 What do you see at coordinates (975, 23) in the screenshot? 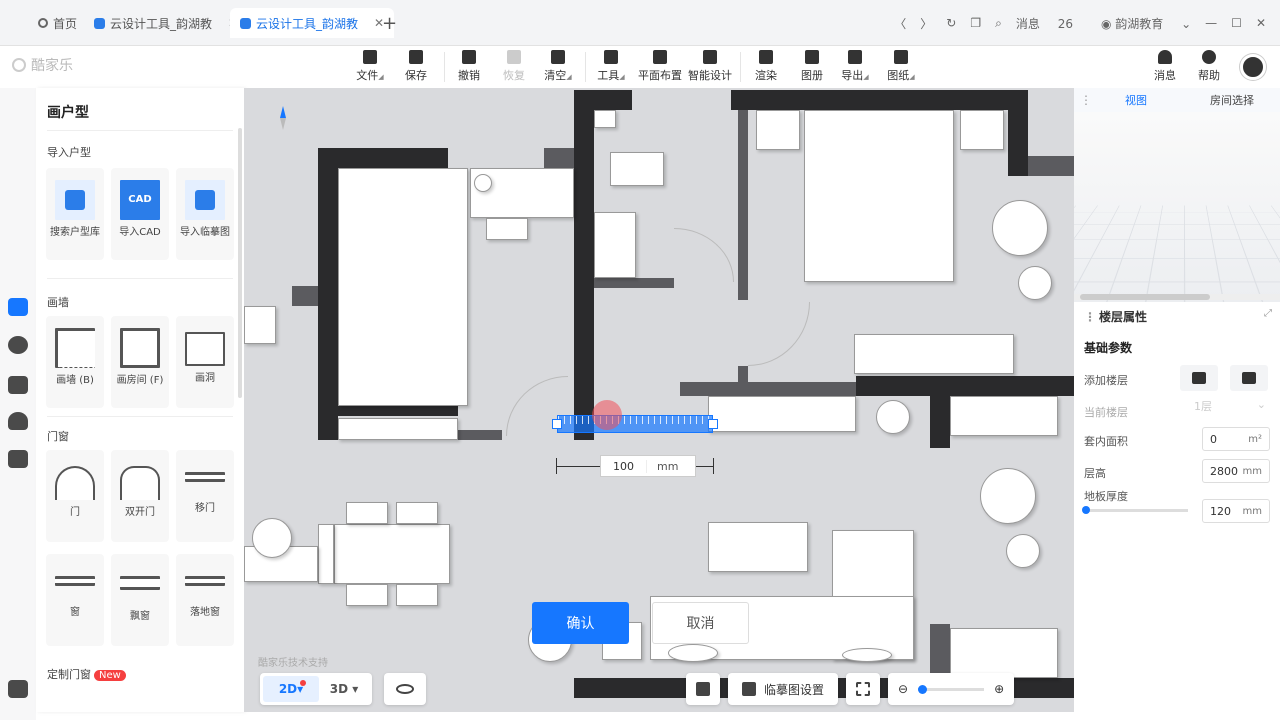
I see `copy-icon: ❐` at bounding box center [975, 23].